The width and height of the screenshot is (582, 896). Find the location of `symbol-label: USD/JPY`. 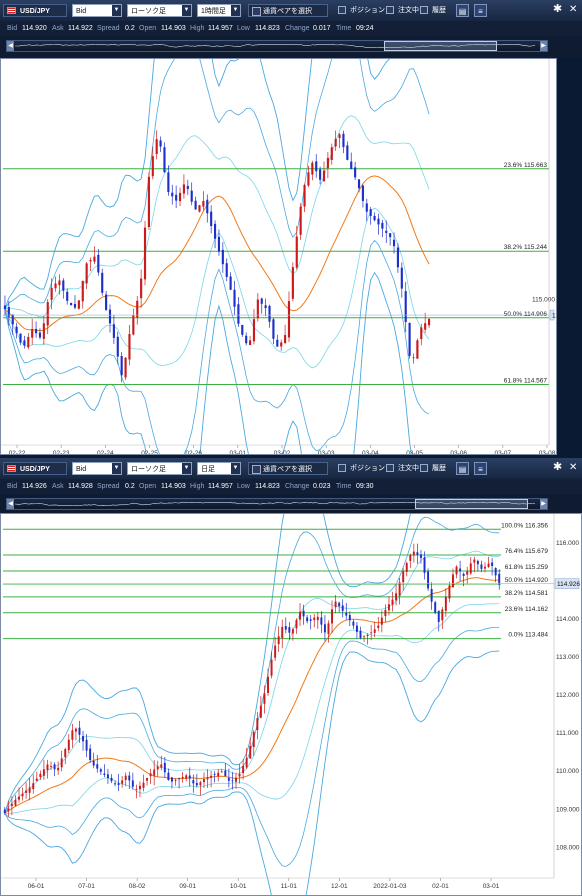

symbol-label: USD/JPY is located at coordinates (35, 11).